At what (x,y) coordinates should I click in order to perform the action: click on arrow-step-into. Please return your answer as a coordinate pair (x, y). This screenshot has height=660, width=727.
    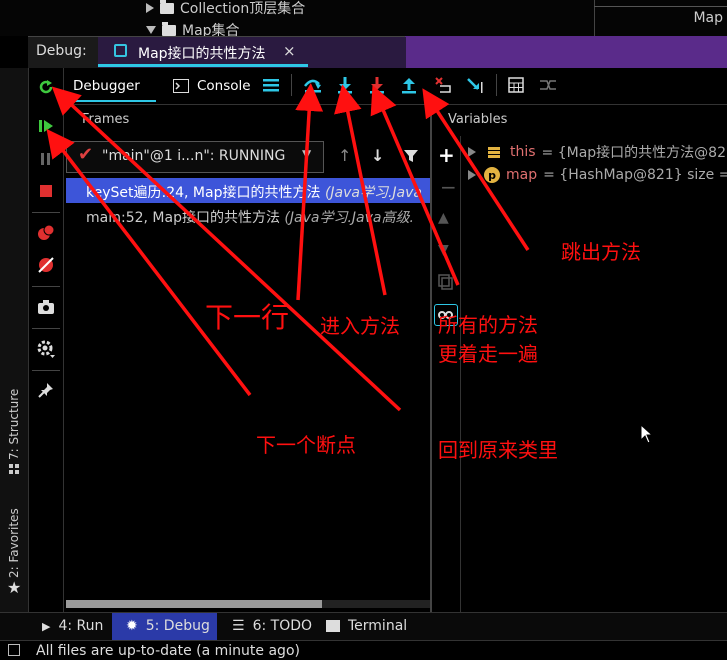
    Looking at the image, I should click on (360, 190).